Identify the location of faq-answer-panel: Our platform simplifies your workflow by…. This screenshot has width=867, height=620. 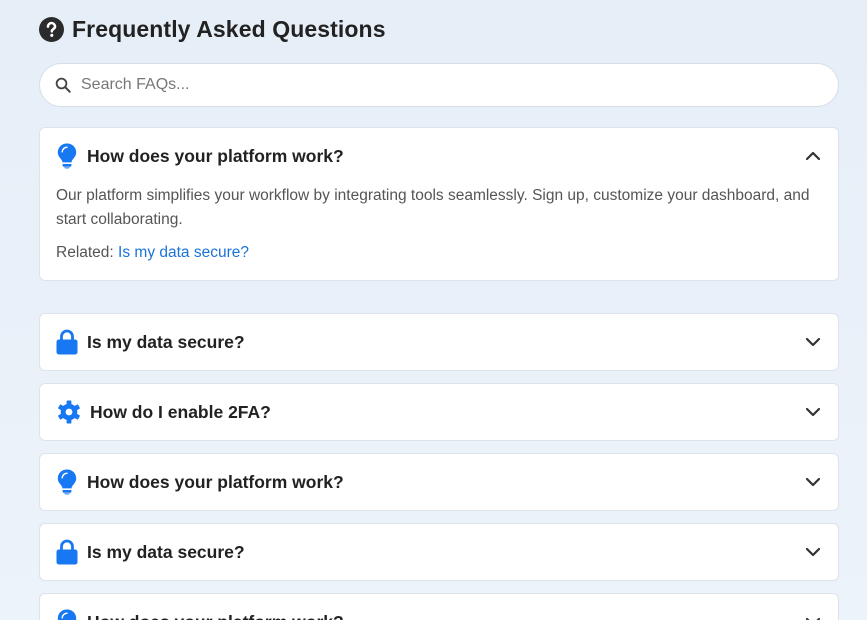
(439, 232).